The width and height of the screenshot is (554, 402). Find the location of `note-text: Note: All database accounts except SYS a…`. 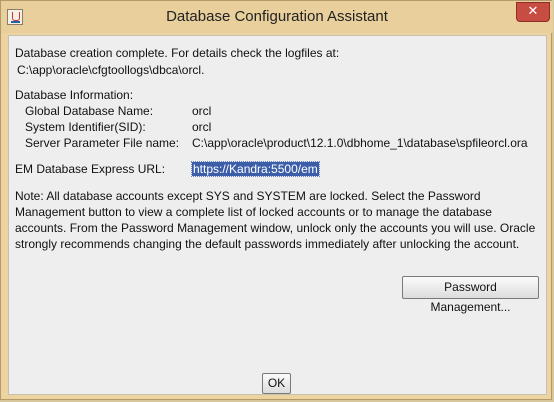

note-text: Note: All database accounts except SYS a… is located at coordinates (275, 220).